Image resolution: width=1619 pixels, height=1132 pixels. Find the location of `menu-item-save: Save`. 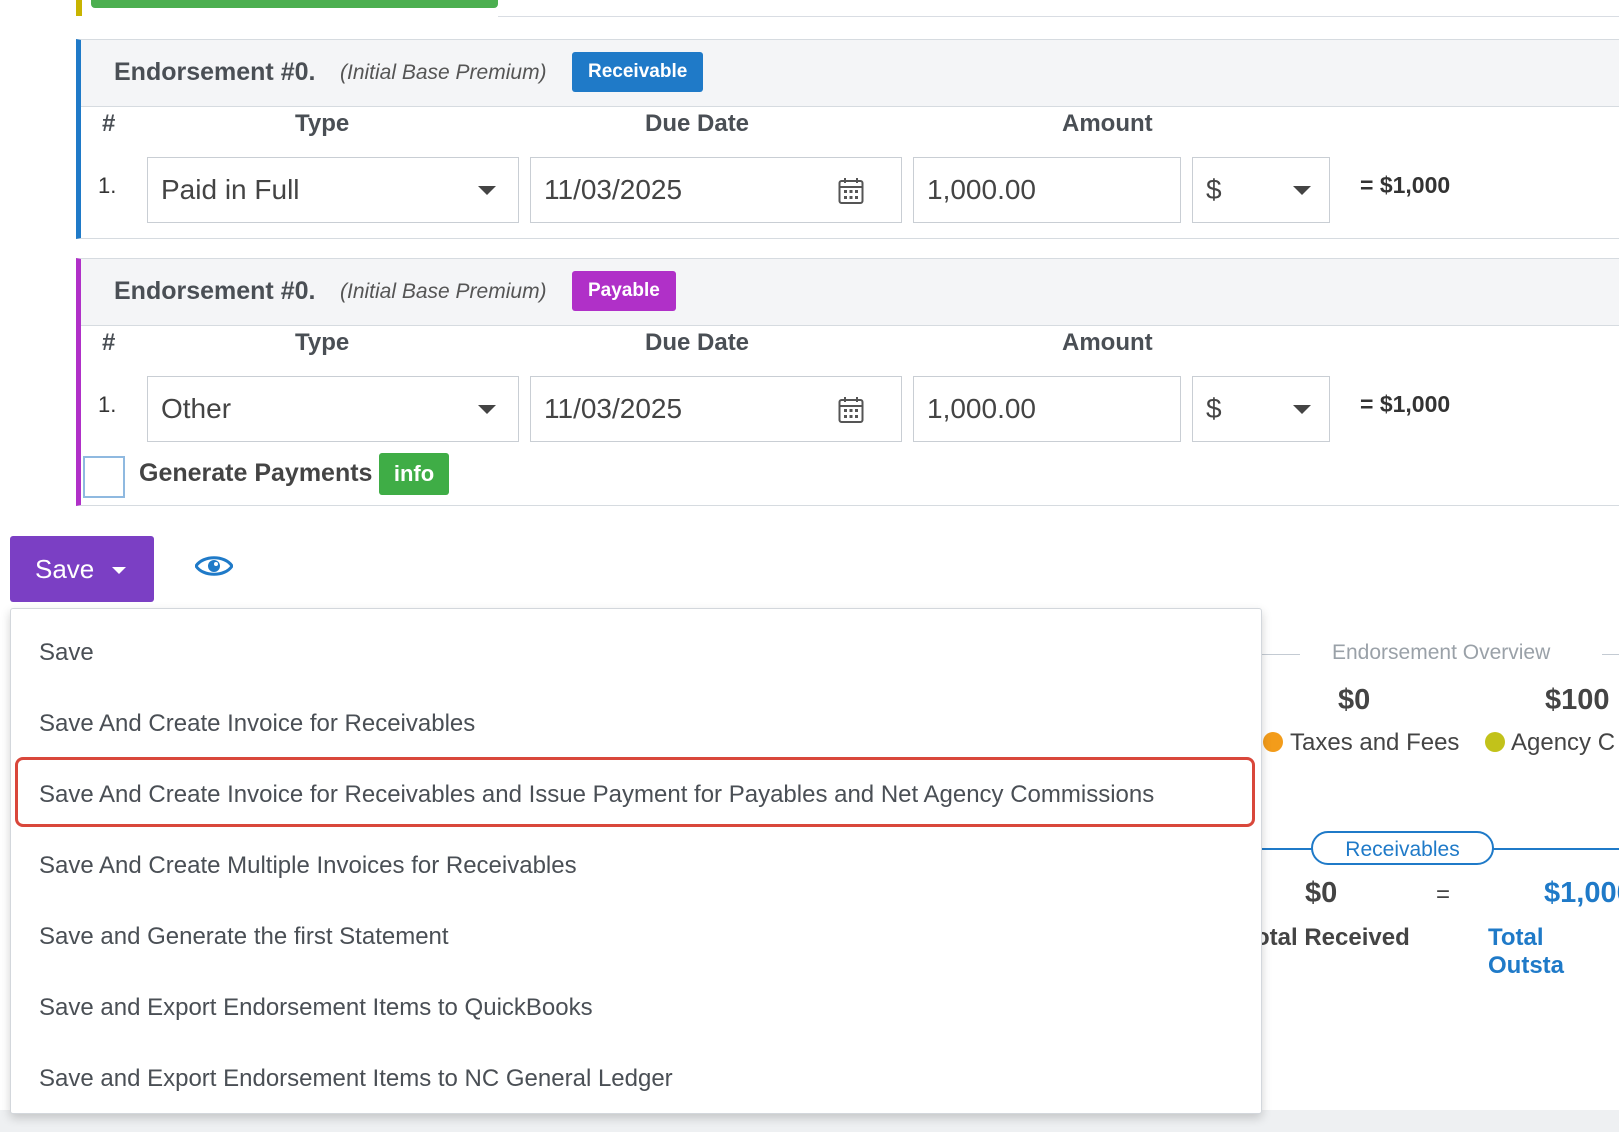

menu-item-save: Save is located at coordinates (66, 653).